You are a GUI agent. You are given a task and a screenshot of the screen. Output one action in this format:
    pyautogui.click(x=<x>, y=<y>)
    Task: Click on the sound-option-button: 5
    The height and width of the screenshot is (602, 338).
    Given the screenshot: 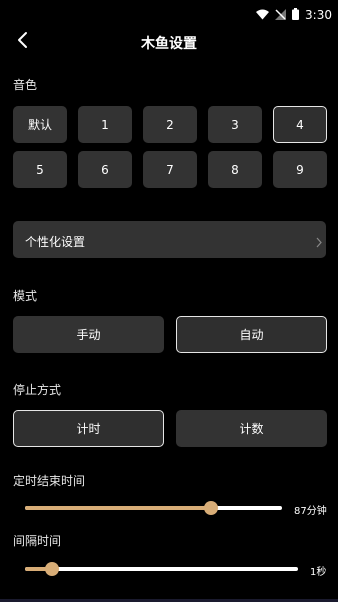 What is the action you would take?
    pyautogui.click(x=40, y=169)
    